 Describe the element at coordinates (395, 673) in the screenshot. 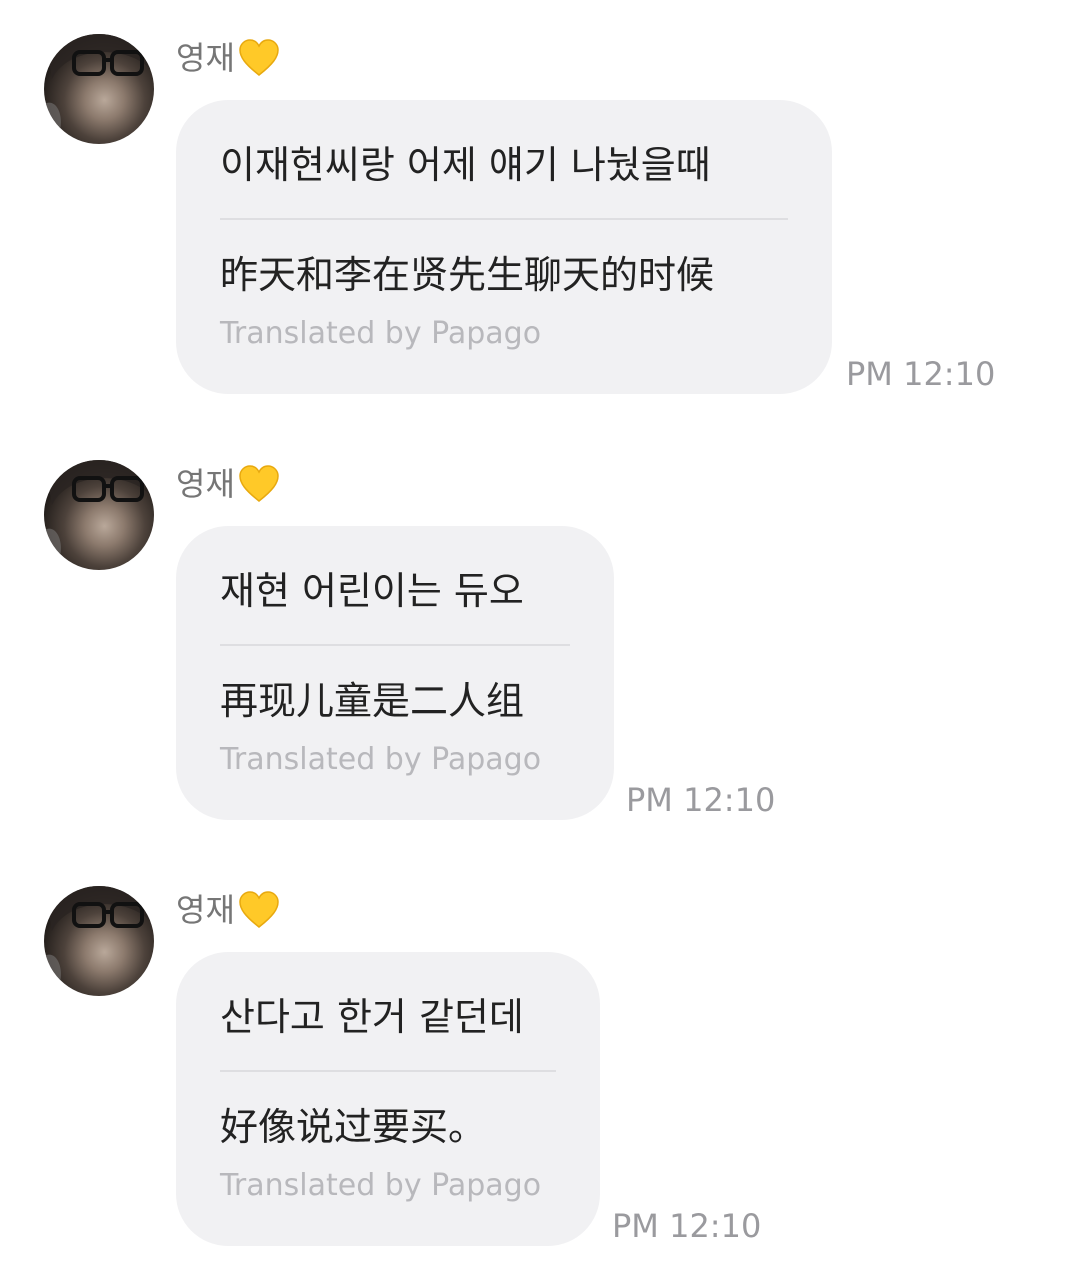

I see `message-bubble: 재현 어린이는 듀오 再现儿童是二人组 Translated by Papago` at that location.